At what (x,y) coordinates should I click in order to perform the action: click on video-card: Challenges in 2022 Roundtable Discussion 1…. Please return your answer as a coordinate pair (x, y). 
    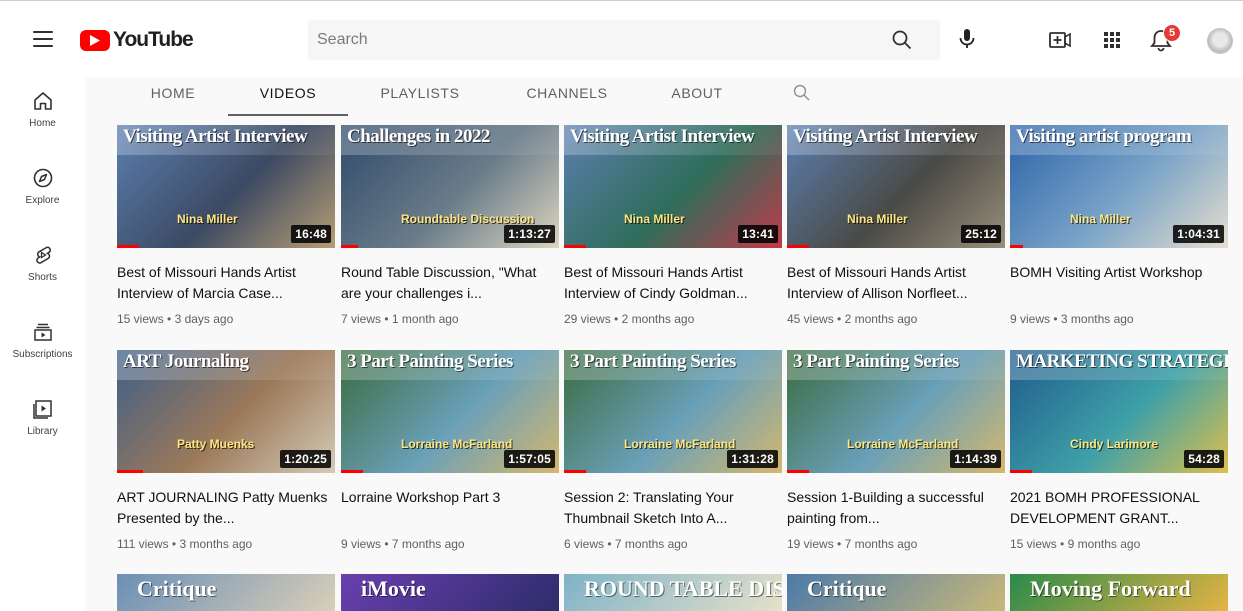
    Looking at the image, I should click on (450, 225).